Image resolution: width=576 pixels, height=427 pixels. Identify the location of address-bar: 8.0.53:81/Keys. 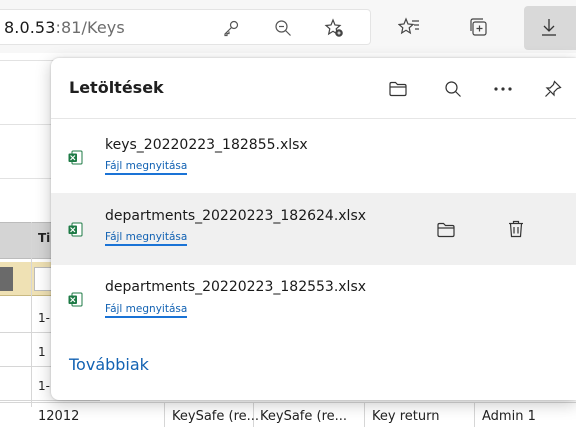
(185, 27).